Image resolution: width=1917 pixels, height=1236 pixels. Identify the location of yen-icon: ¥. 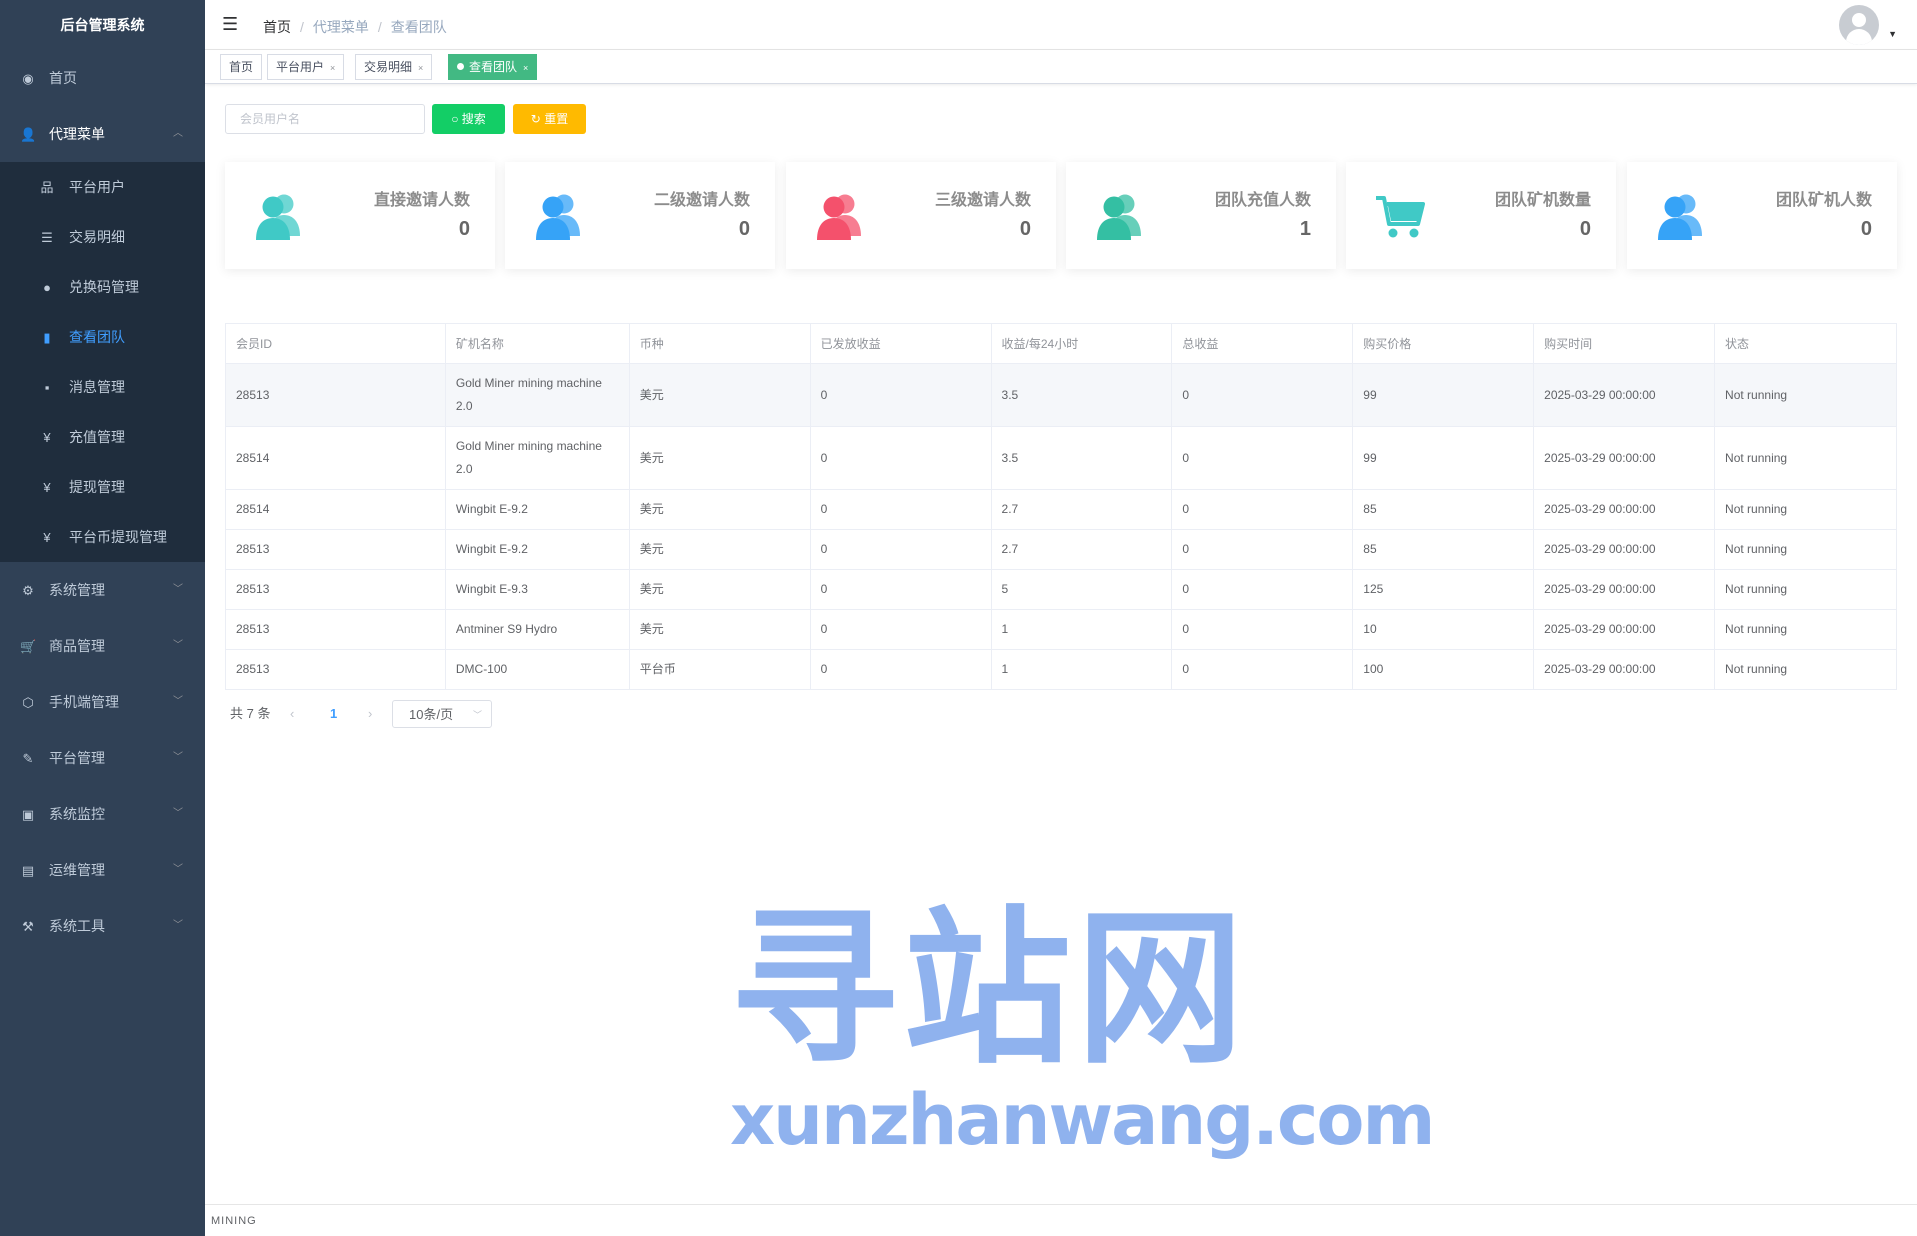
(47, 437).